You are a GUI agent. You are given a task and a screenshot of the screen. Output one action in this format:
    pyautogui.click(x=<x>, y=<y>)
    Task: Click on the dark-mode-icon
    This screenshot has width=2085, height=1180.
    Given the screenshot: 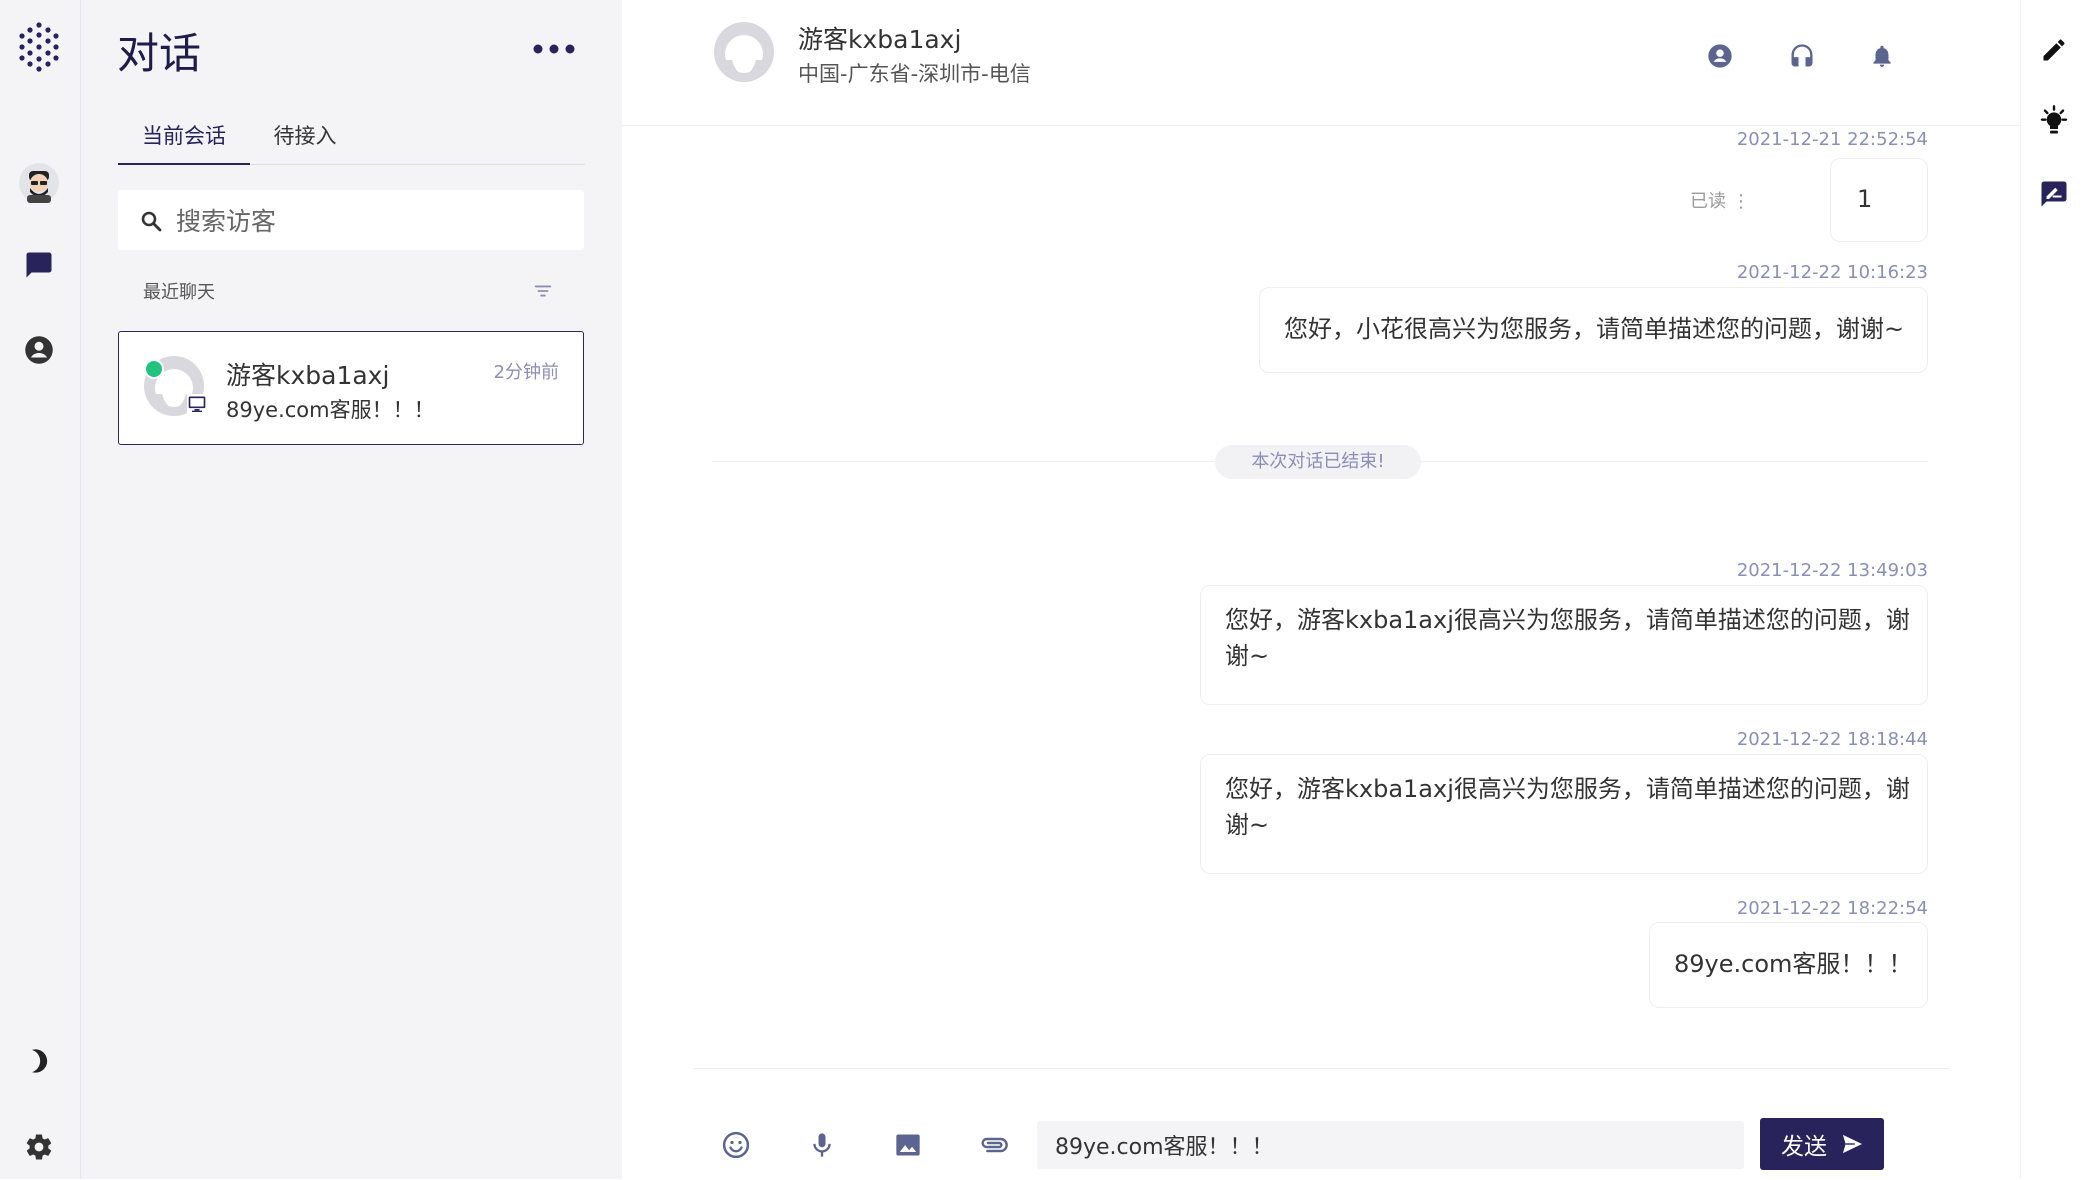 What is the action you would take?
    pyautogui.click(x=39, y=1061)
    